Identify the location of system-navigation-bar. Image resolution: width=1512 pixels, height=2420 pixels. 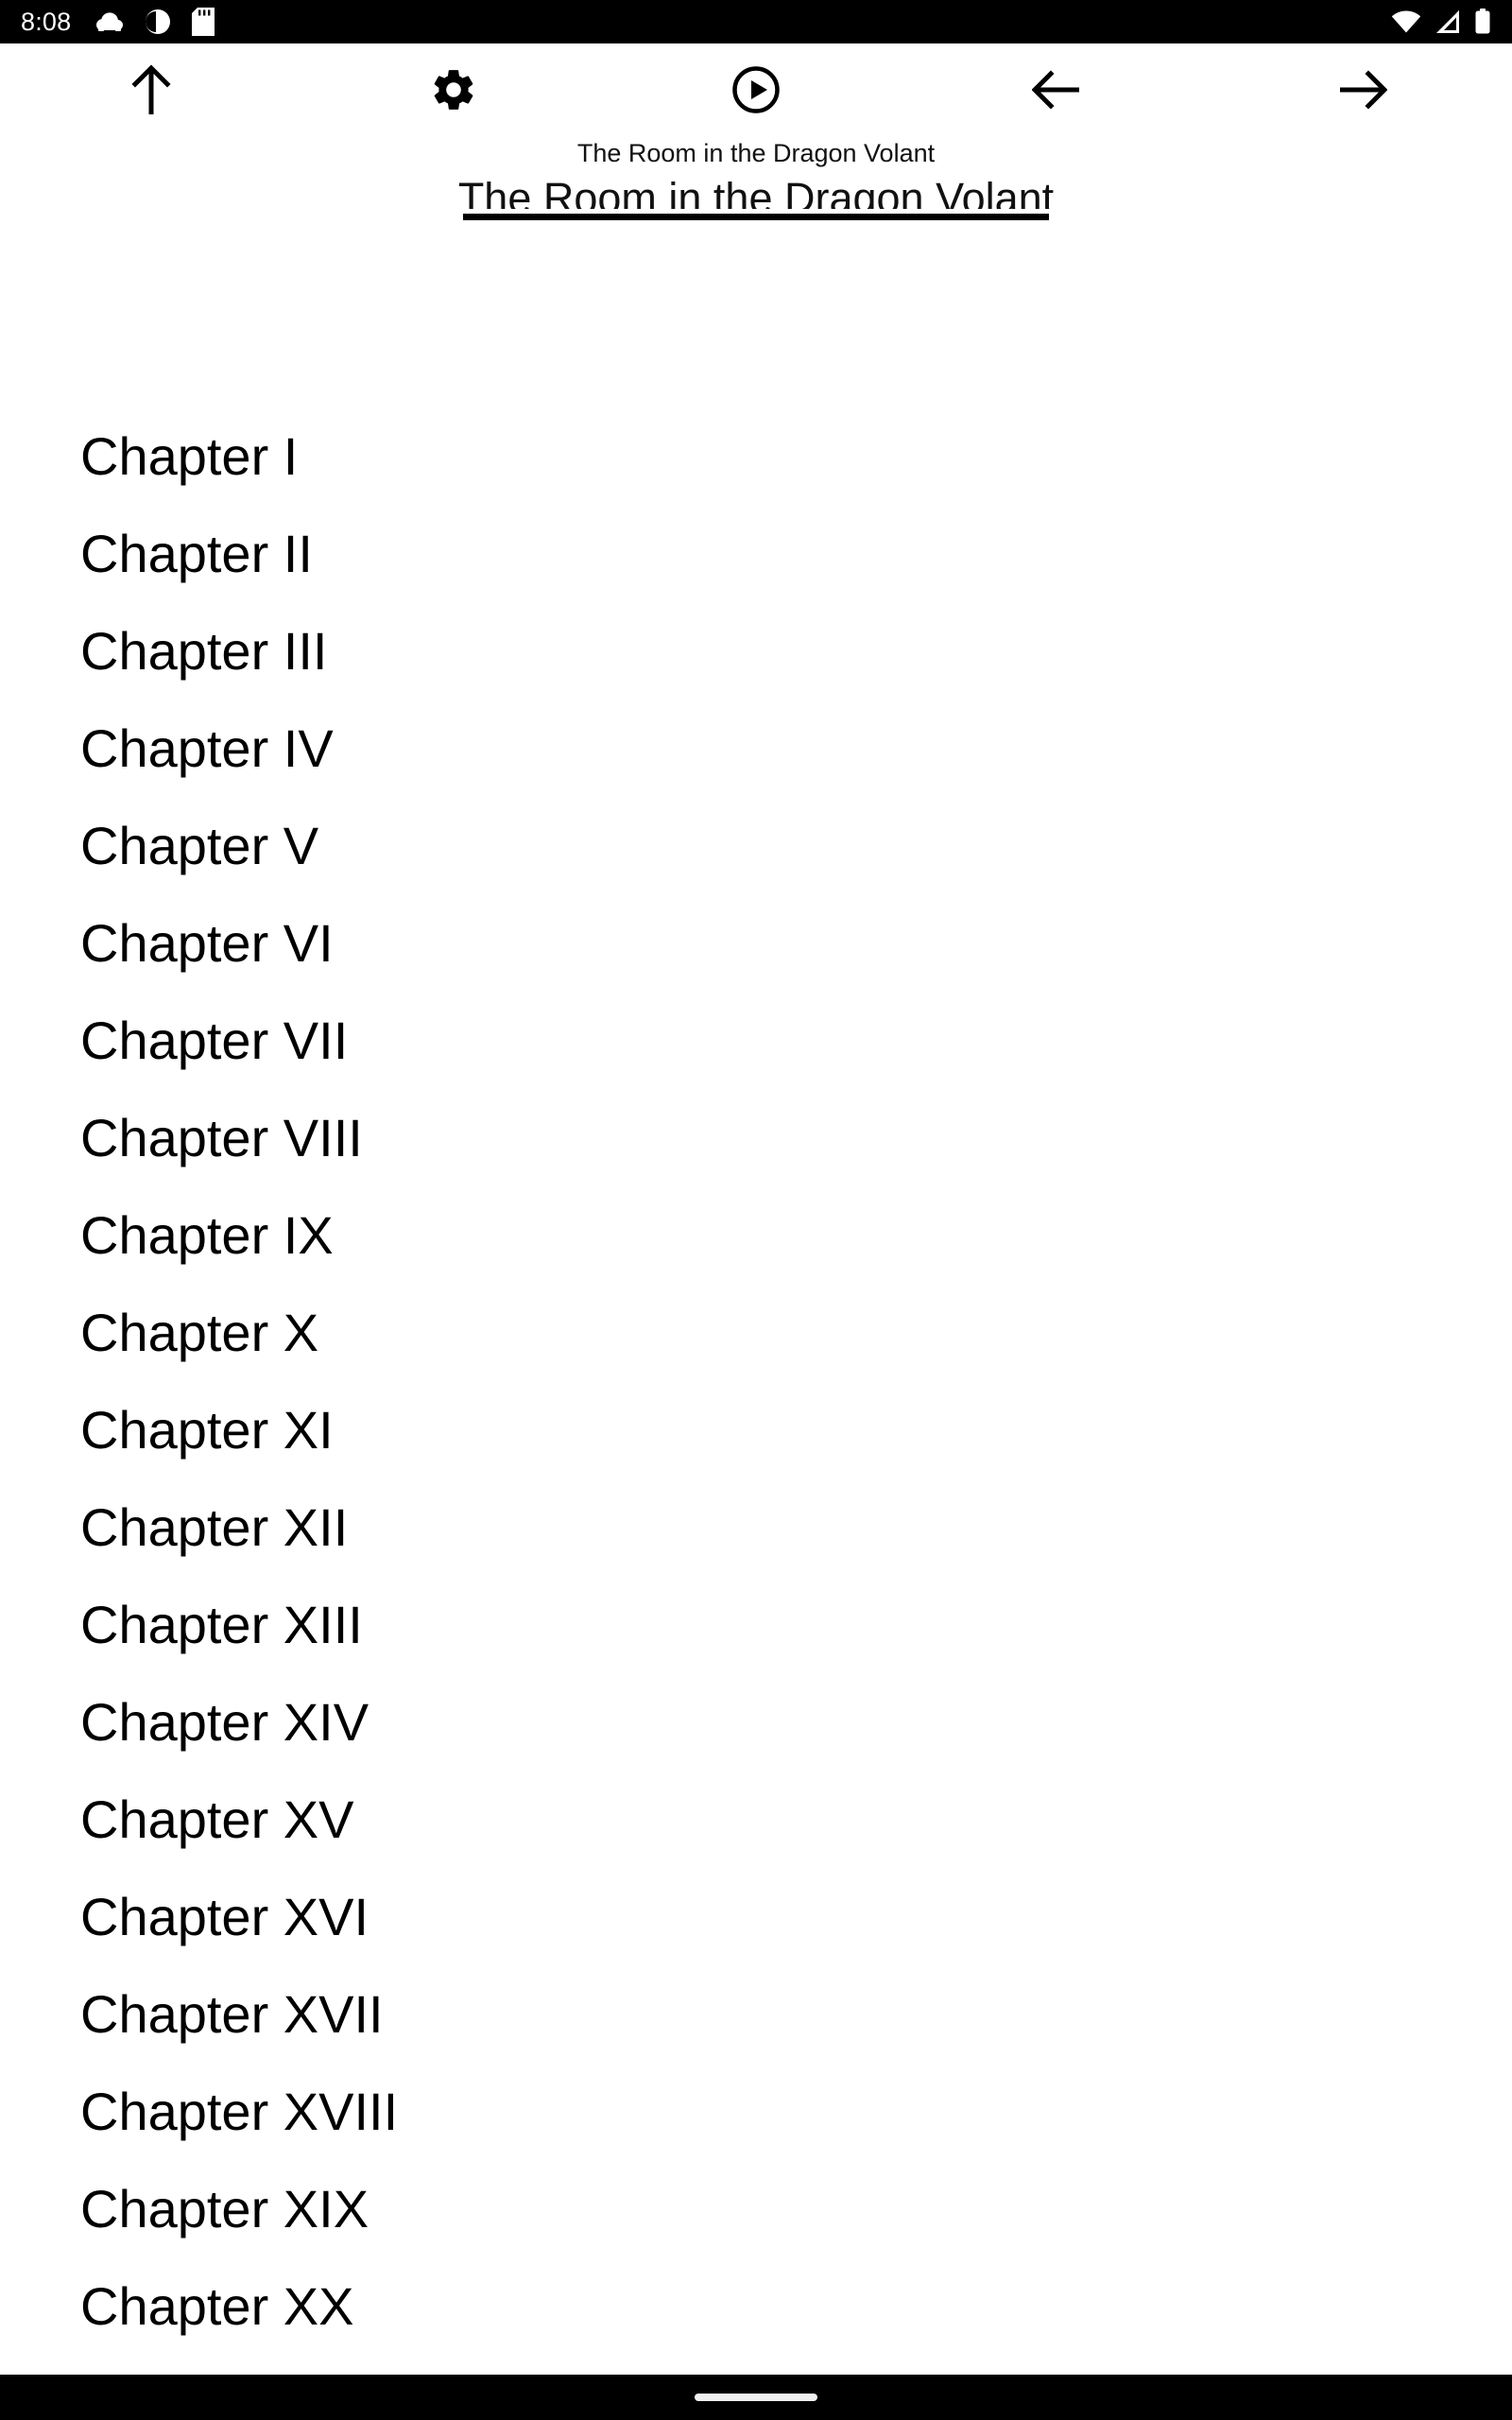
(756, 2397).